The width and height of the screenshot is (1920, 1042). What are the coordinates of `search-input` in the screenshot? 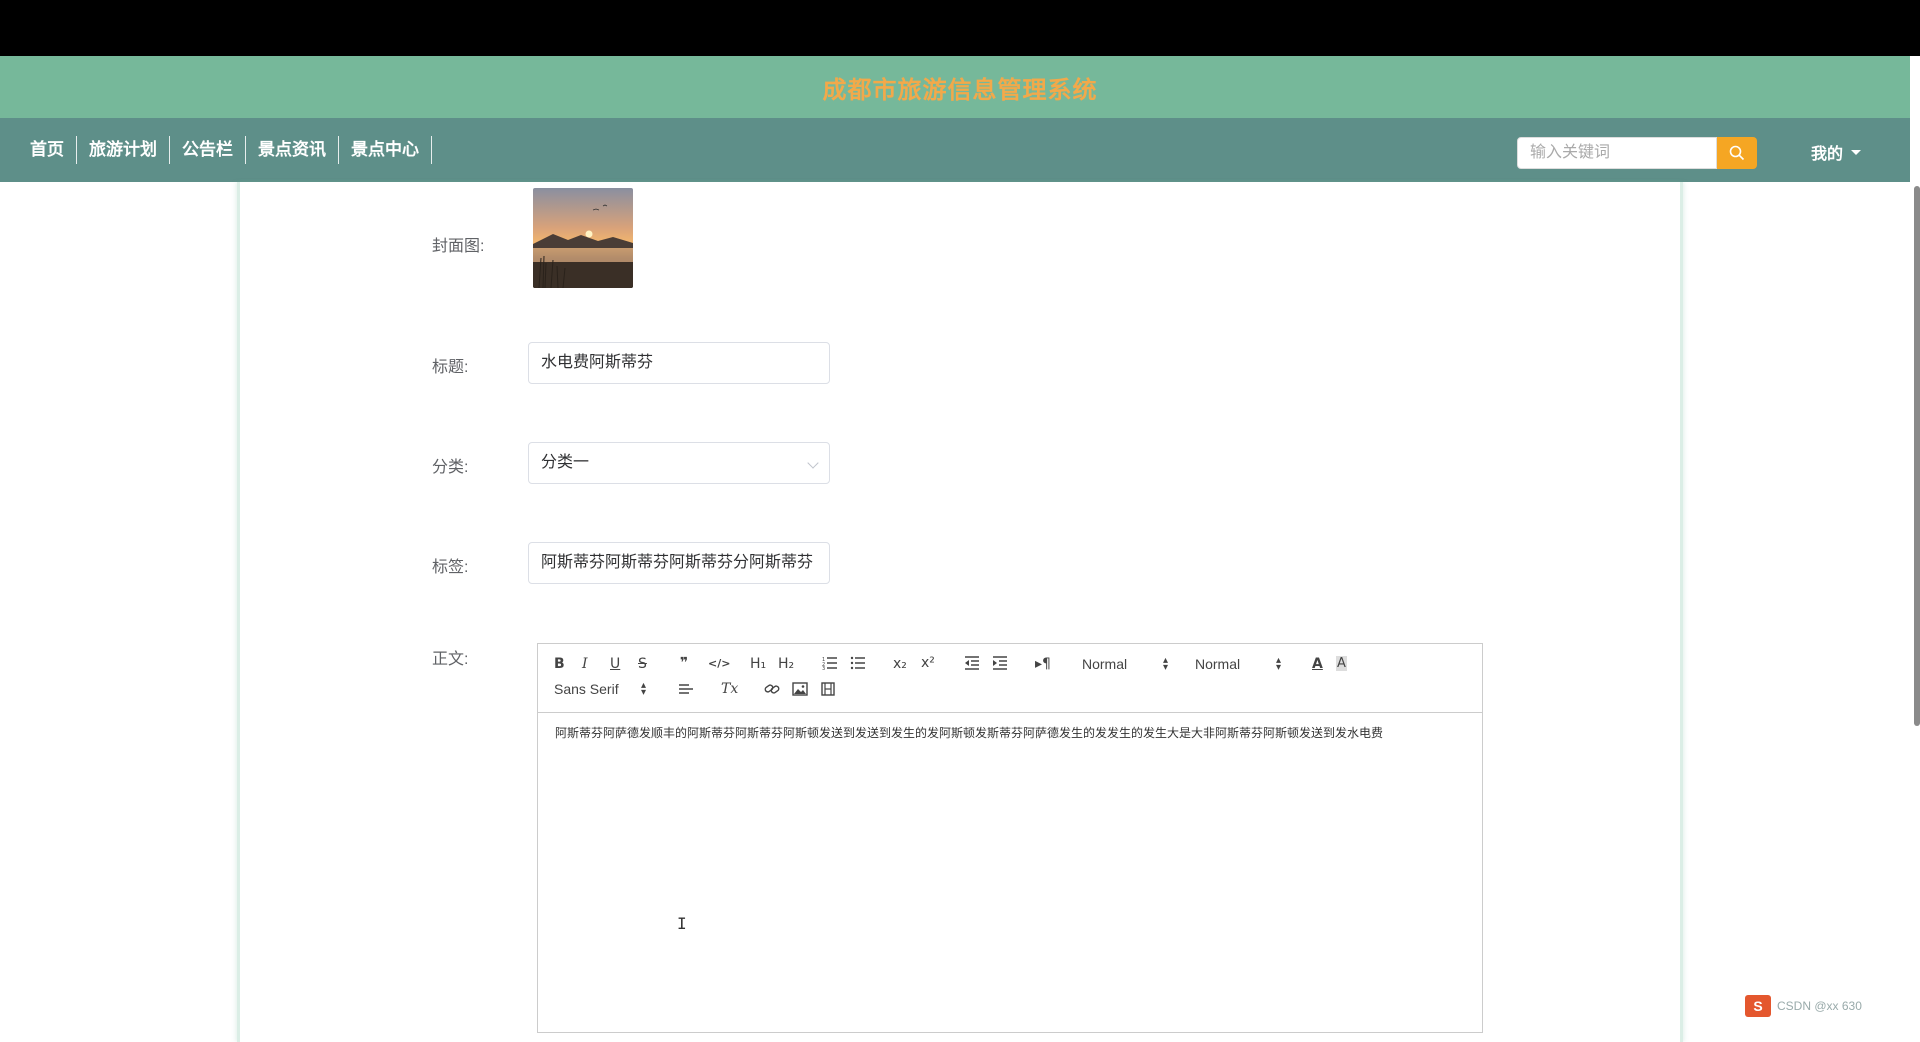 It's located at (1617, 153).